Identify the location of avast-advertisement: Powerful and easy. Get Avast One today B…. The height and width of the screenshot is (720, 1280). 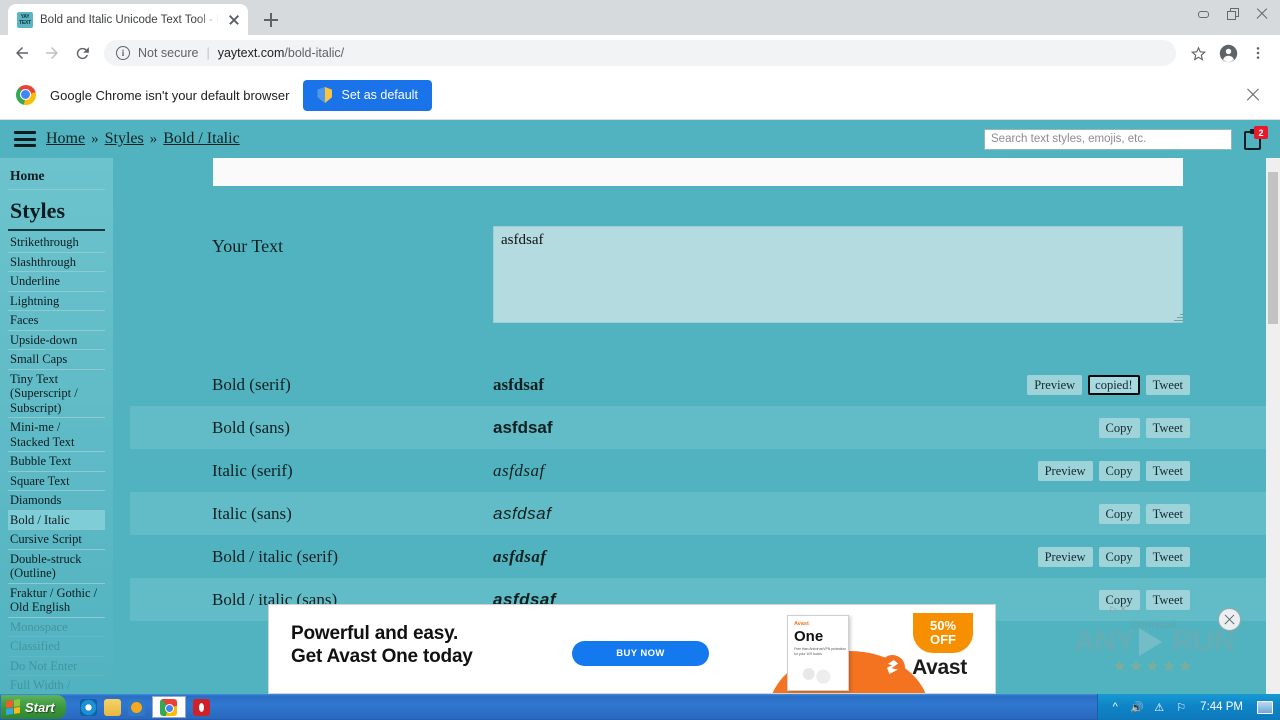
(632, 649).